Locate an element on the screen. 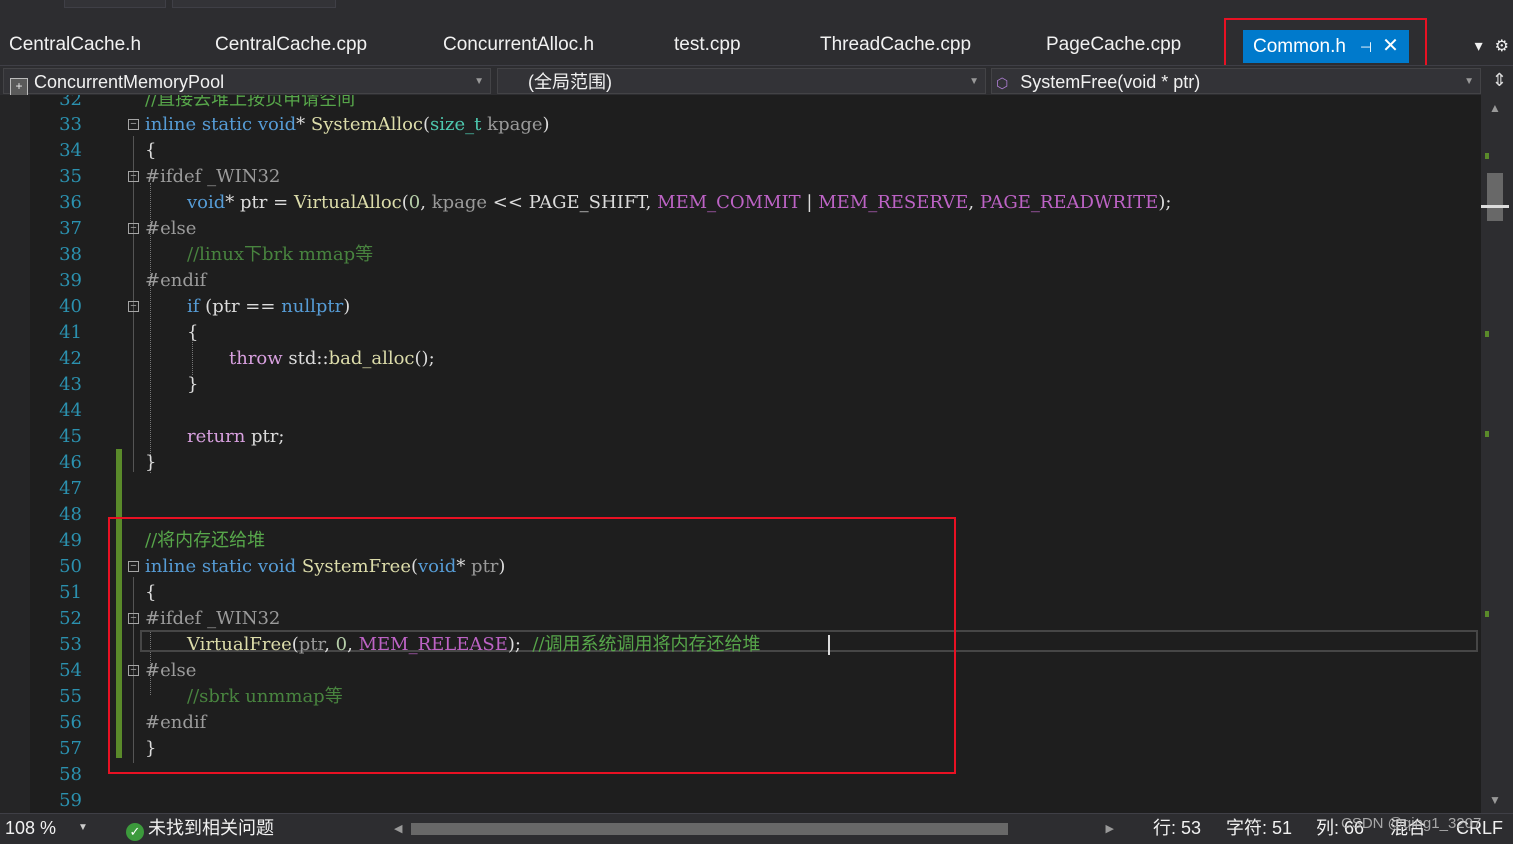 This screenshot has width=1513, height=844. vertical-scrollbar: ▲ ▼ is located at coordinates (1497, 454).